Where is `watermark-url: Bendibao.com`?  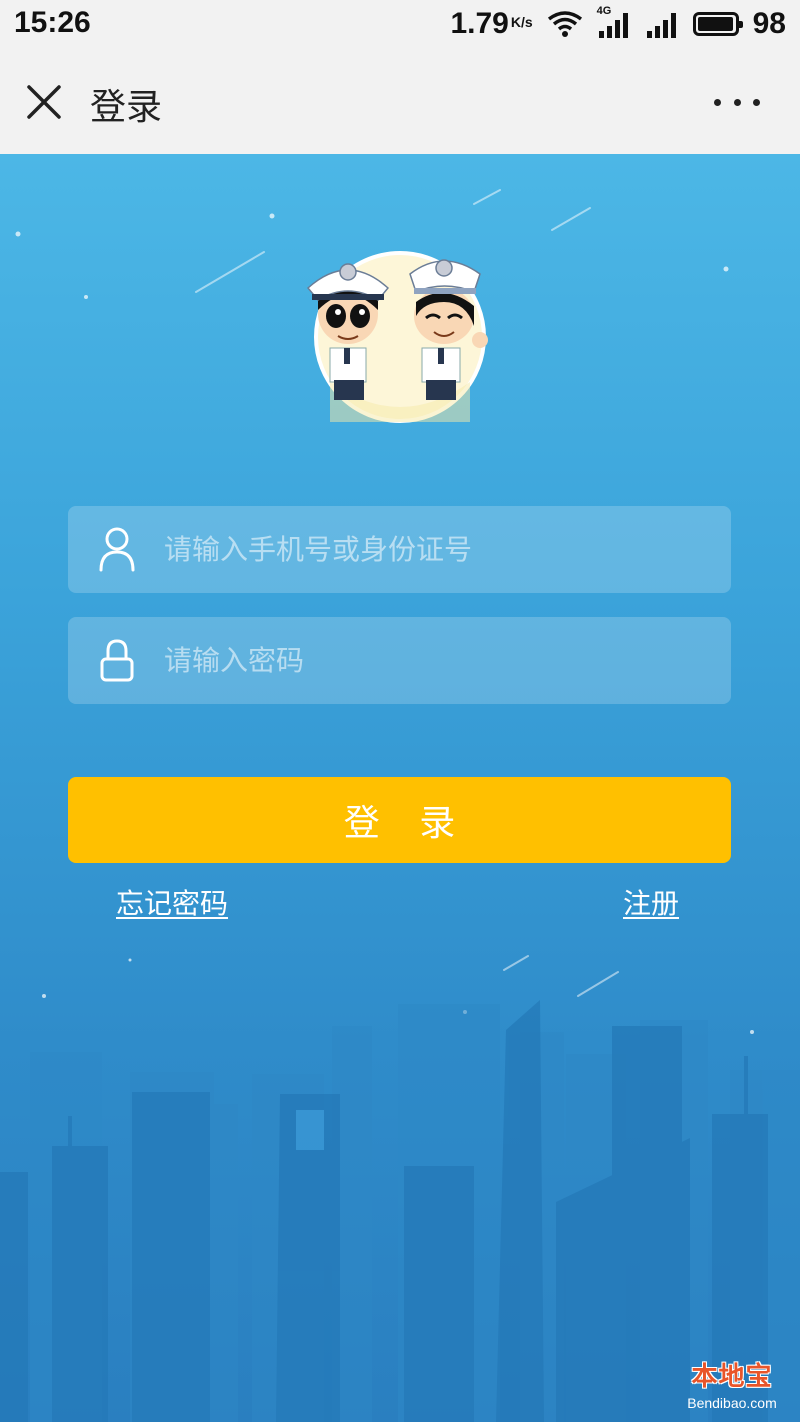
watermark-url: Bendibao.com is located at coordinates (732, 1403).